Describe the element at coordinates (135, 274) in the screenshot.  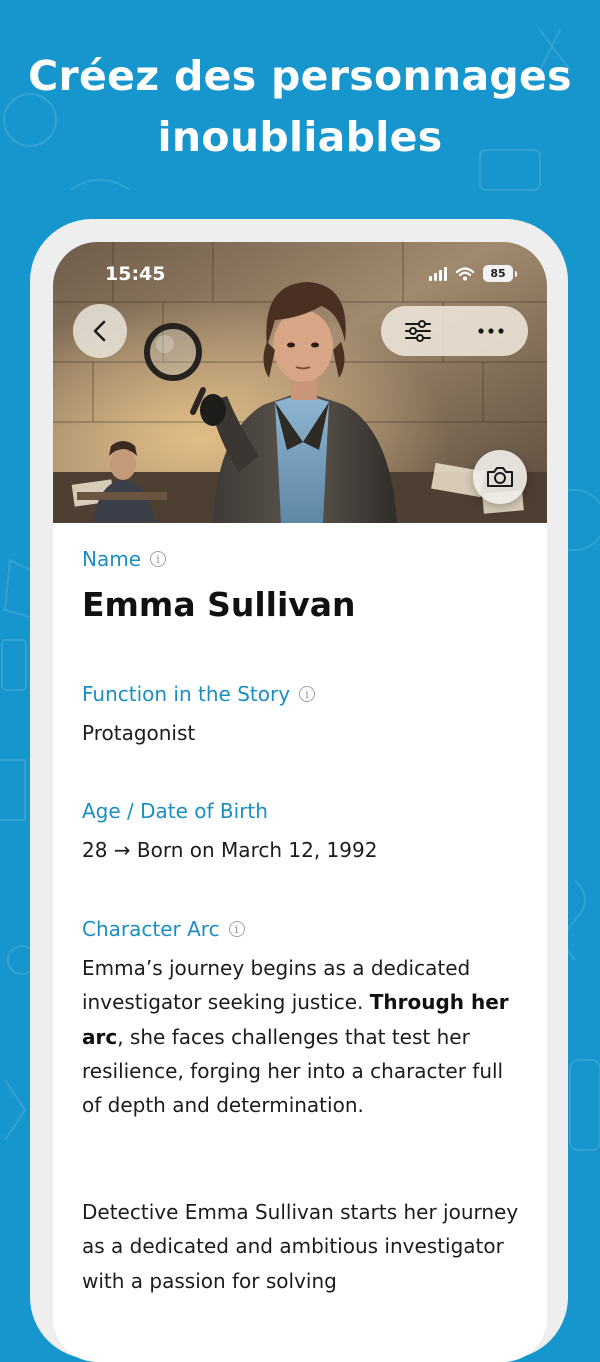
I see `status-time: 15:45` at that location.